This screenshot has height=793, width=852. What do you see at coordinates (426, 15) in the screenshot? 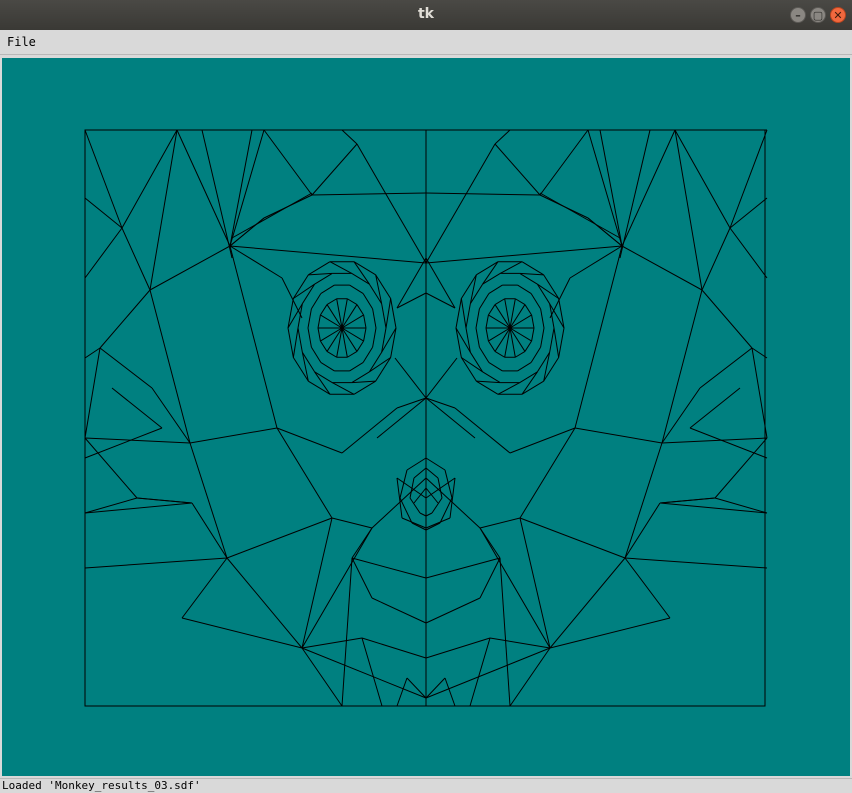
I see `title-bar: tk – ▢ ✕` at bounding box center [426, 15].